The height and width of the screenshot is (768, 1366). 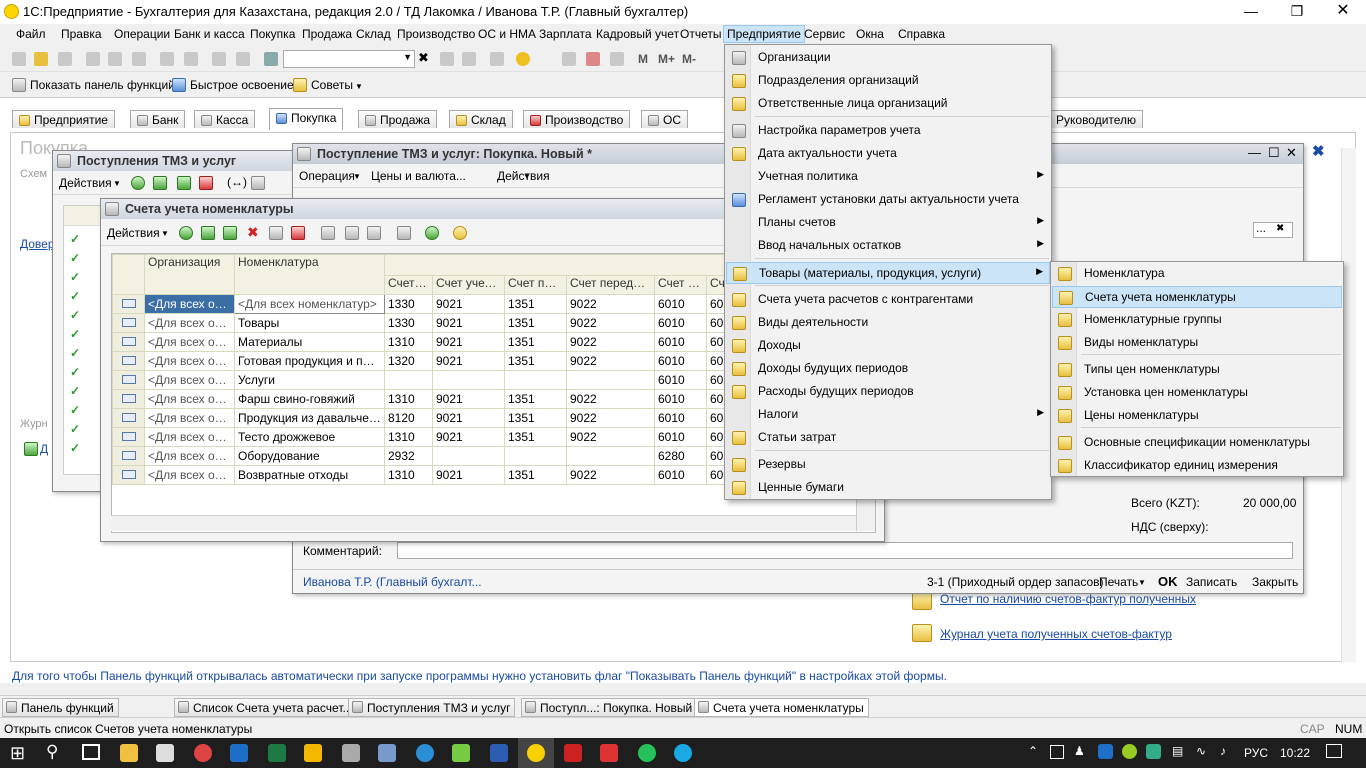 I want to click on tab-manager: Руководителю, so click(x=1097, y=119).